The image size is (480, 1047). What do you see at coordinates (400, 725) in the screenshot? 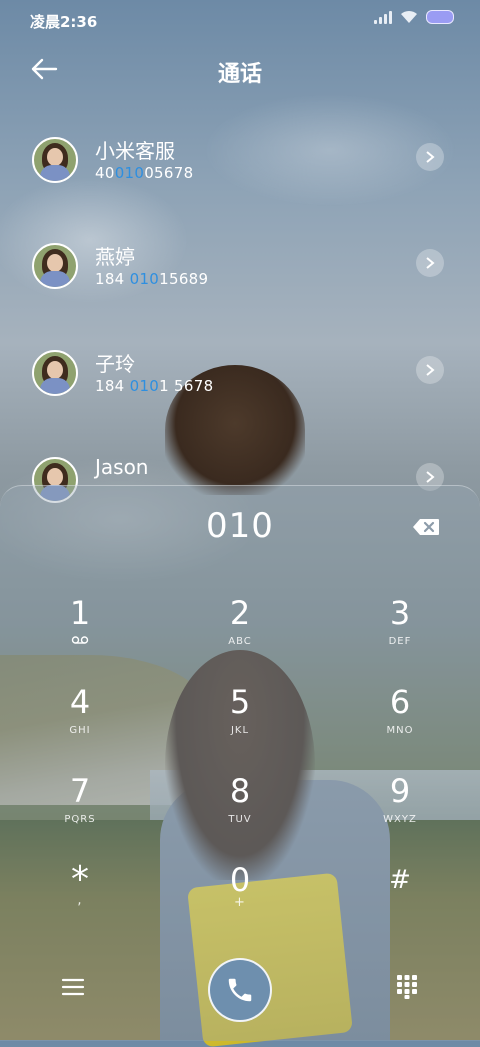
I see `key-6: 6 MNO` at bounding box center [400, 725].